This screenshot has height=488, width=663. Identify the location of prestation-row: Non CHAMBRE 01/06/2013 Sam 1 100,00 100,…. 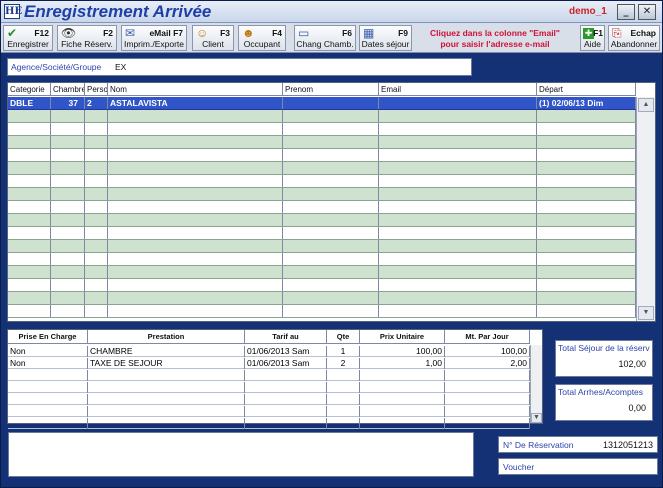
(269, 351).